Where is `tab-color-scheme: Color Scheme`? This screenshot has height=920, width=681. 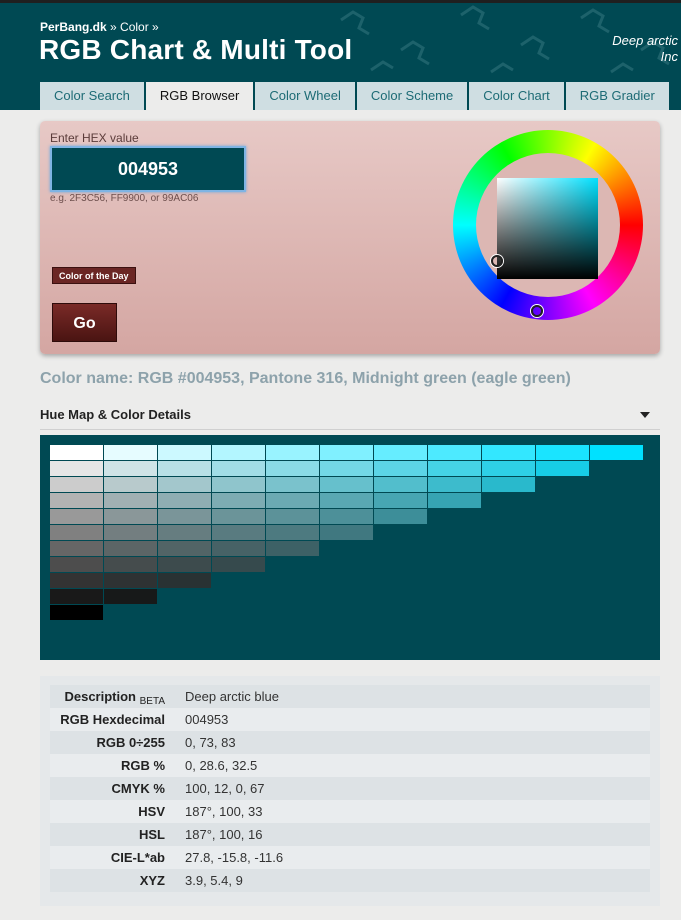
tab-color-scheme: Color Scheme is located at coordinates (412, 96).